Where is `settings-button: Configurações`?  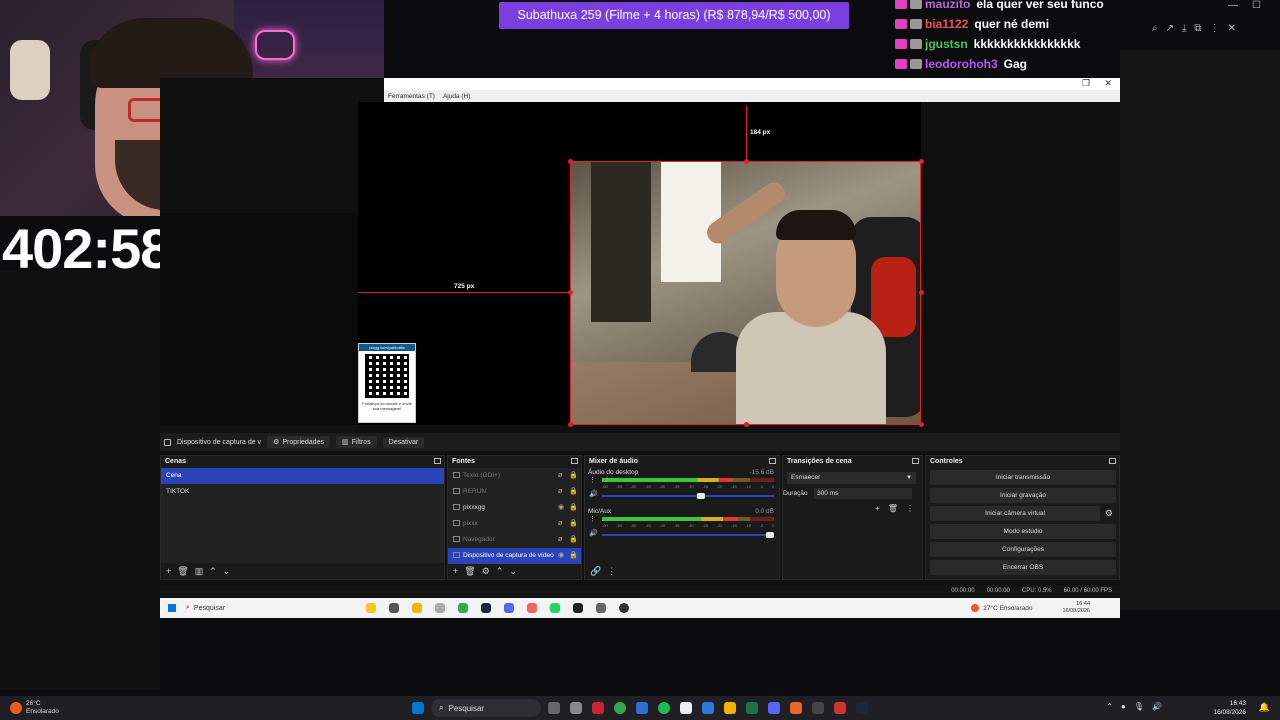 settings-button: Configurações is located at coordinates (1023, 549).